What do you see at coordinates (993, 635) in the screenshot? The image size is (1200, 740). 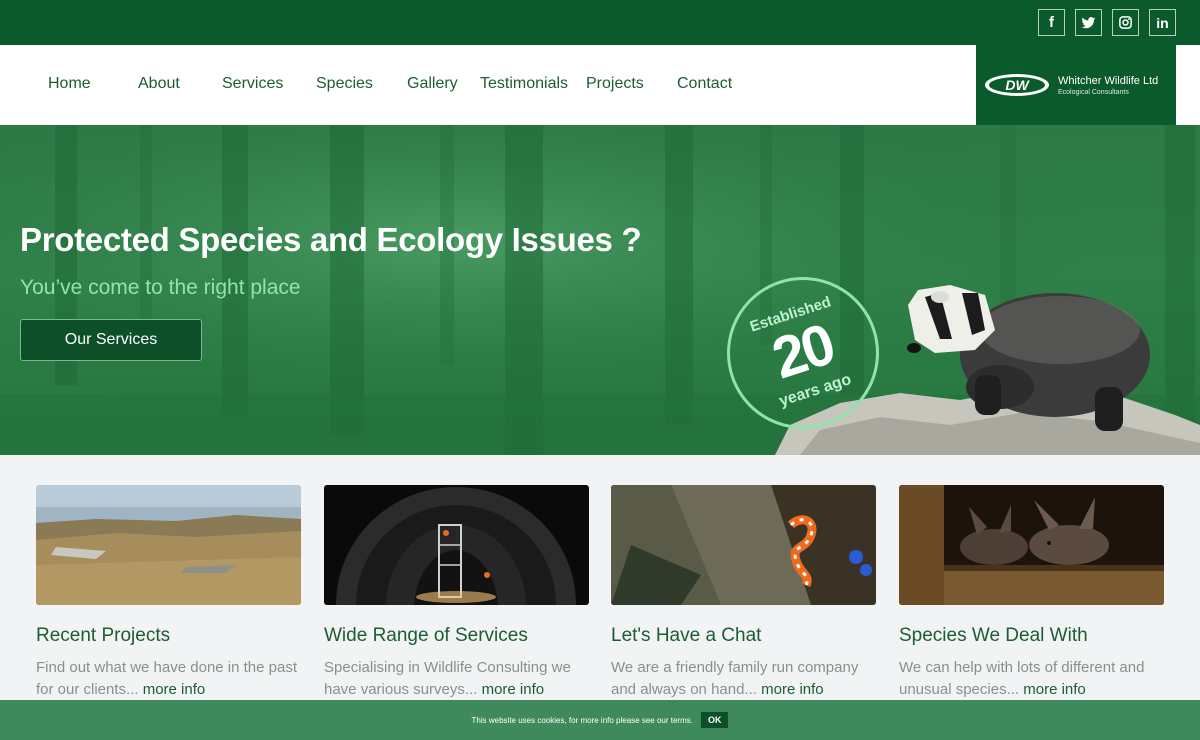 I see `card-title: Species We Deal With` at bounding box center [993, 635].